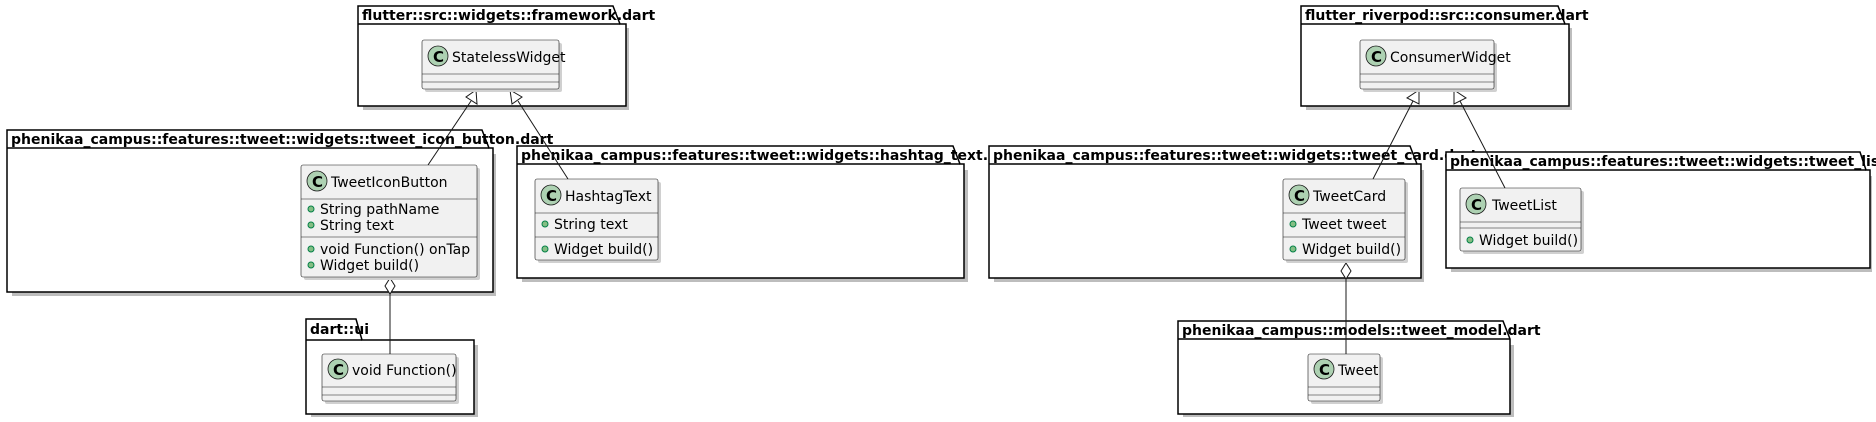 This screenshot has width=1876, height=422. What do you see at coordinates (1450, 58) in the screenshot?
I see `class-name: ConsumerWidget` at bounding box center [1450, 58].